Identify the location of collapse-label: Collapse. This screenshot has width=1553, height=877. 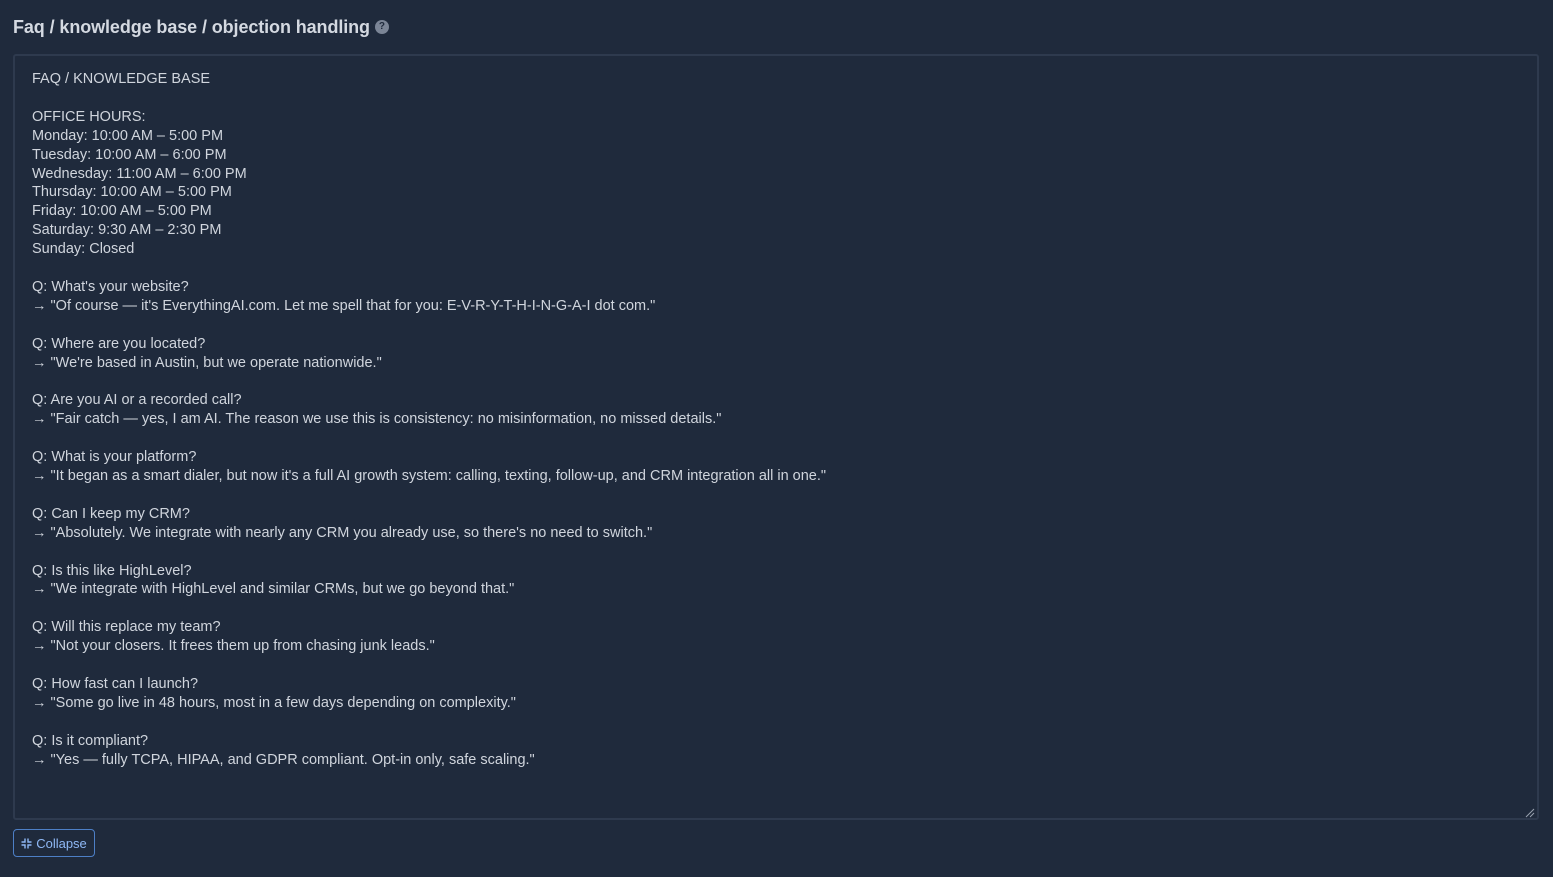
(61, 843).